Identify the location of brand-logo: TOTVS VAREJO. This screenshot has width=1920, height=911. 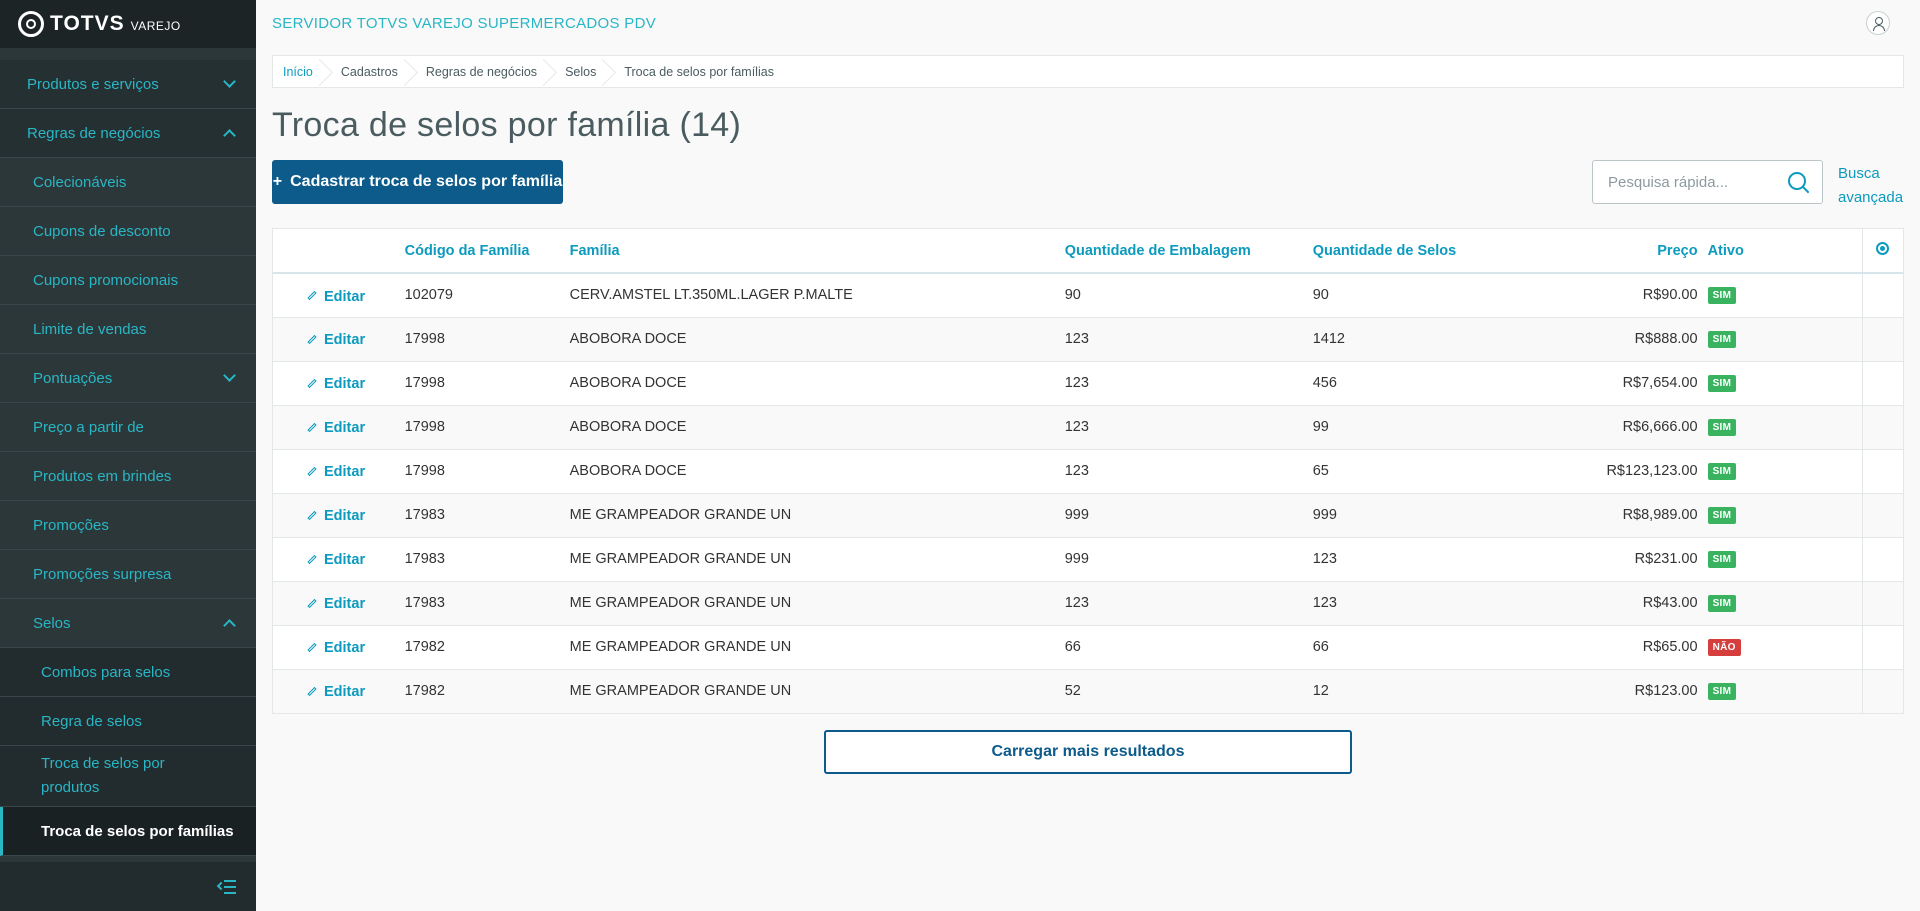
(128, 24).